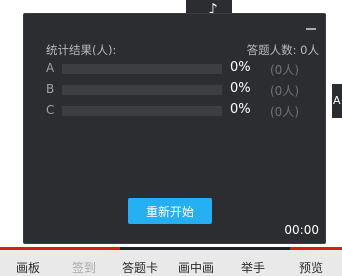 This screenshot has height=276, width=342. I want to click on option-row-a: A 0% (0人), so click(183, 69).